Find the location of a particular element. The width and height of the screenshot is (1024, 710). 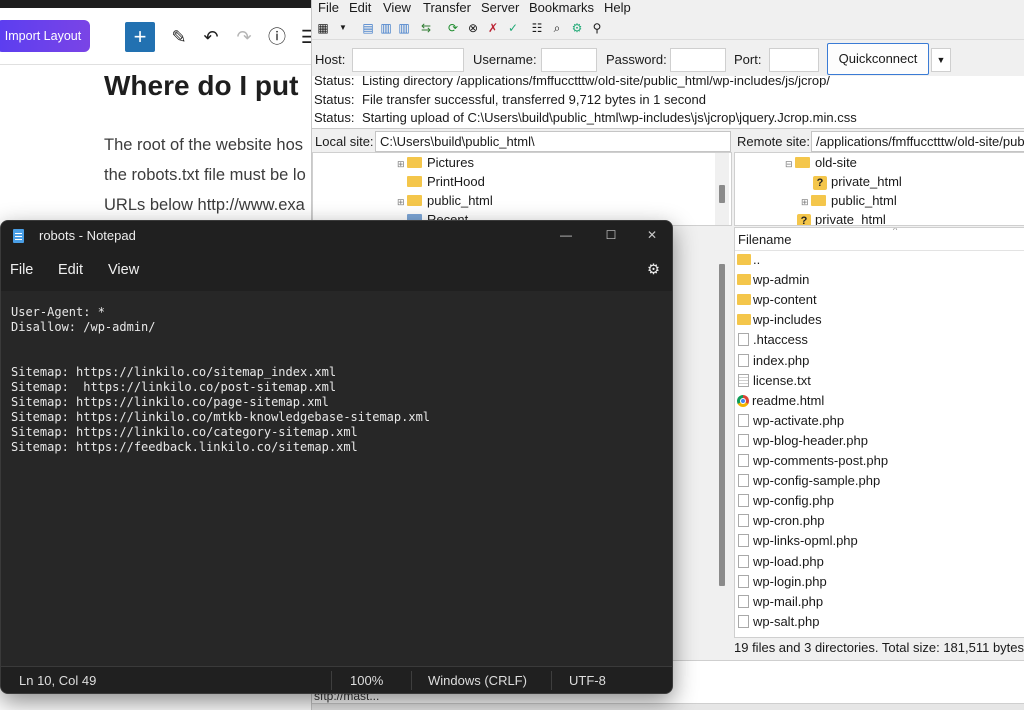

directory-filter-icon: ☷ is located at coordinates (537, 28).